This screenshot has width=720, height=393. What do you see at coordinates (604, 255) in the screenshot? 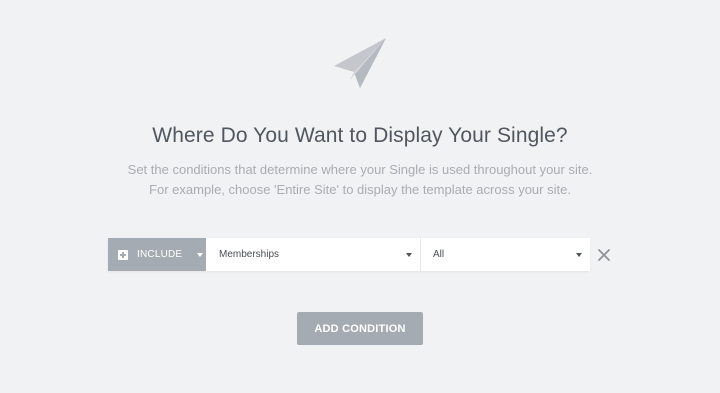
I see `close-icon` at bounding box center [604, 255].